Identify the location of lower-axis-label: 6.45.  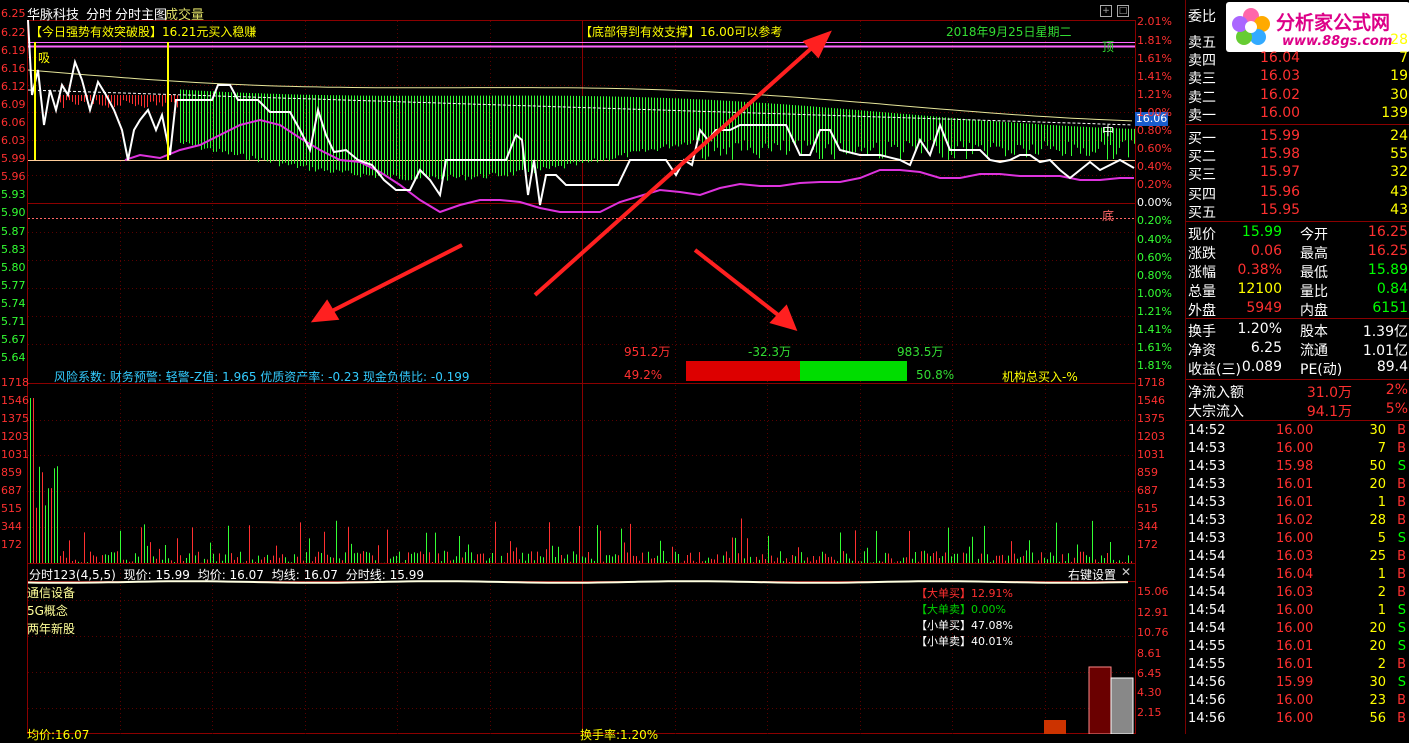
(1149, 673).